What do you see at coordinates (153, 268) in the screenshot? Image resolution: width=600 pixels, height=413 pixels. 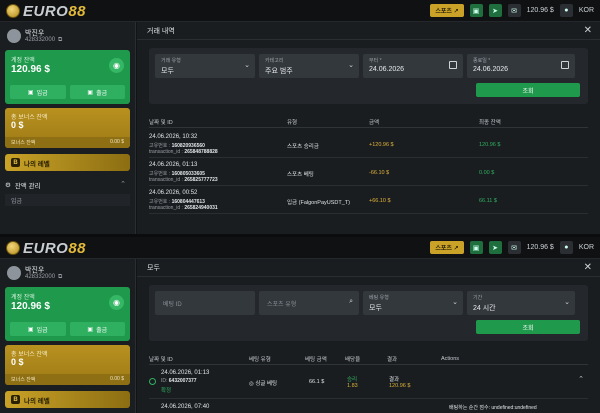 I see `modal-title: 모두` at bounding box center [153, 268].